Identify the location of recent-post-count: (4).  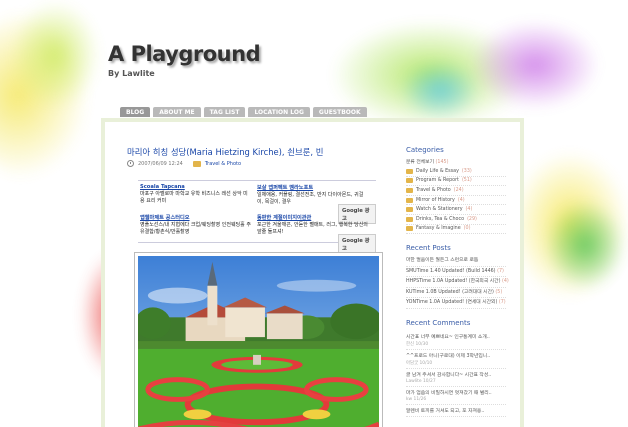
(505, 282).